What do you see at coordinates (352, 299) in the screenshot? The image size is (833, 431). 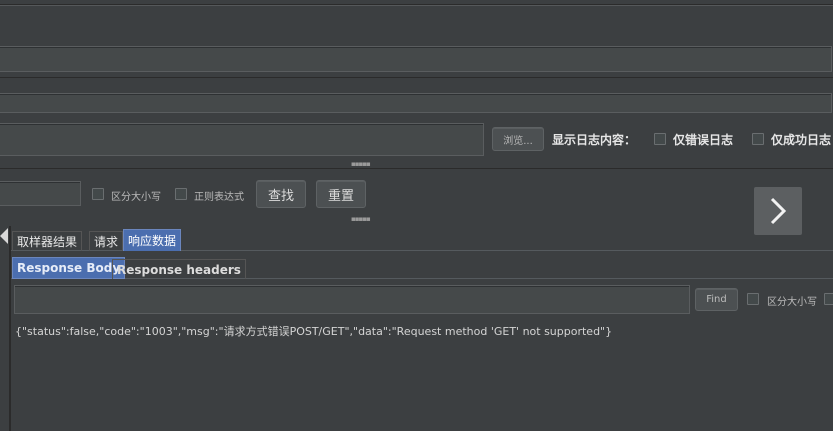 I see `body-search-input` at bounding box center [352, 299].